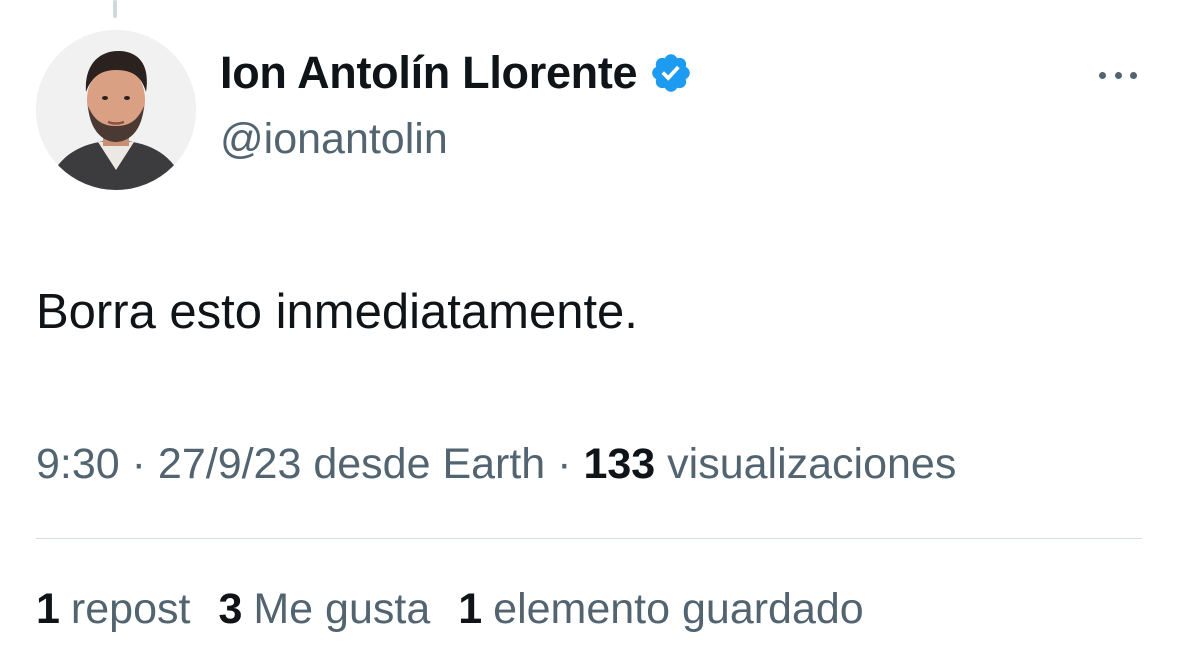 This screenshot has width=1178, height=669. What do you see at coordinates (423, 464) in the screenshot?
I see `tweet-source: desde Earth` at bounding box center [423, 464].